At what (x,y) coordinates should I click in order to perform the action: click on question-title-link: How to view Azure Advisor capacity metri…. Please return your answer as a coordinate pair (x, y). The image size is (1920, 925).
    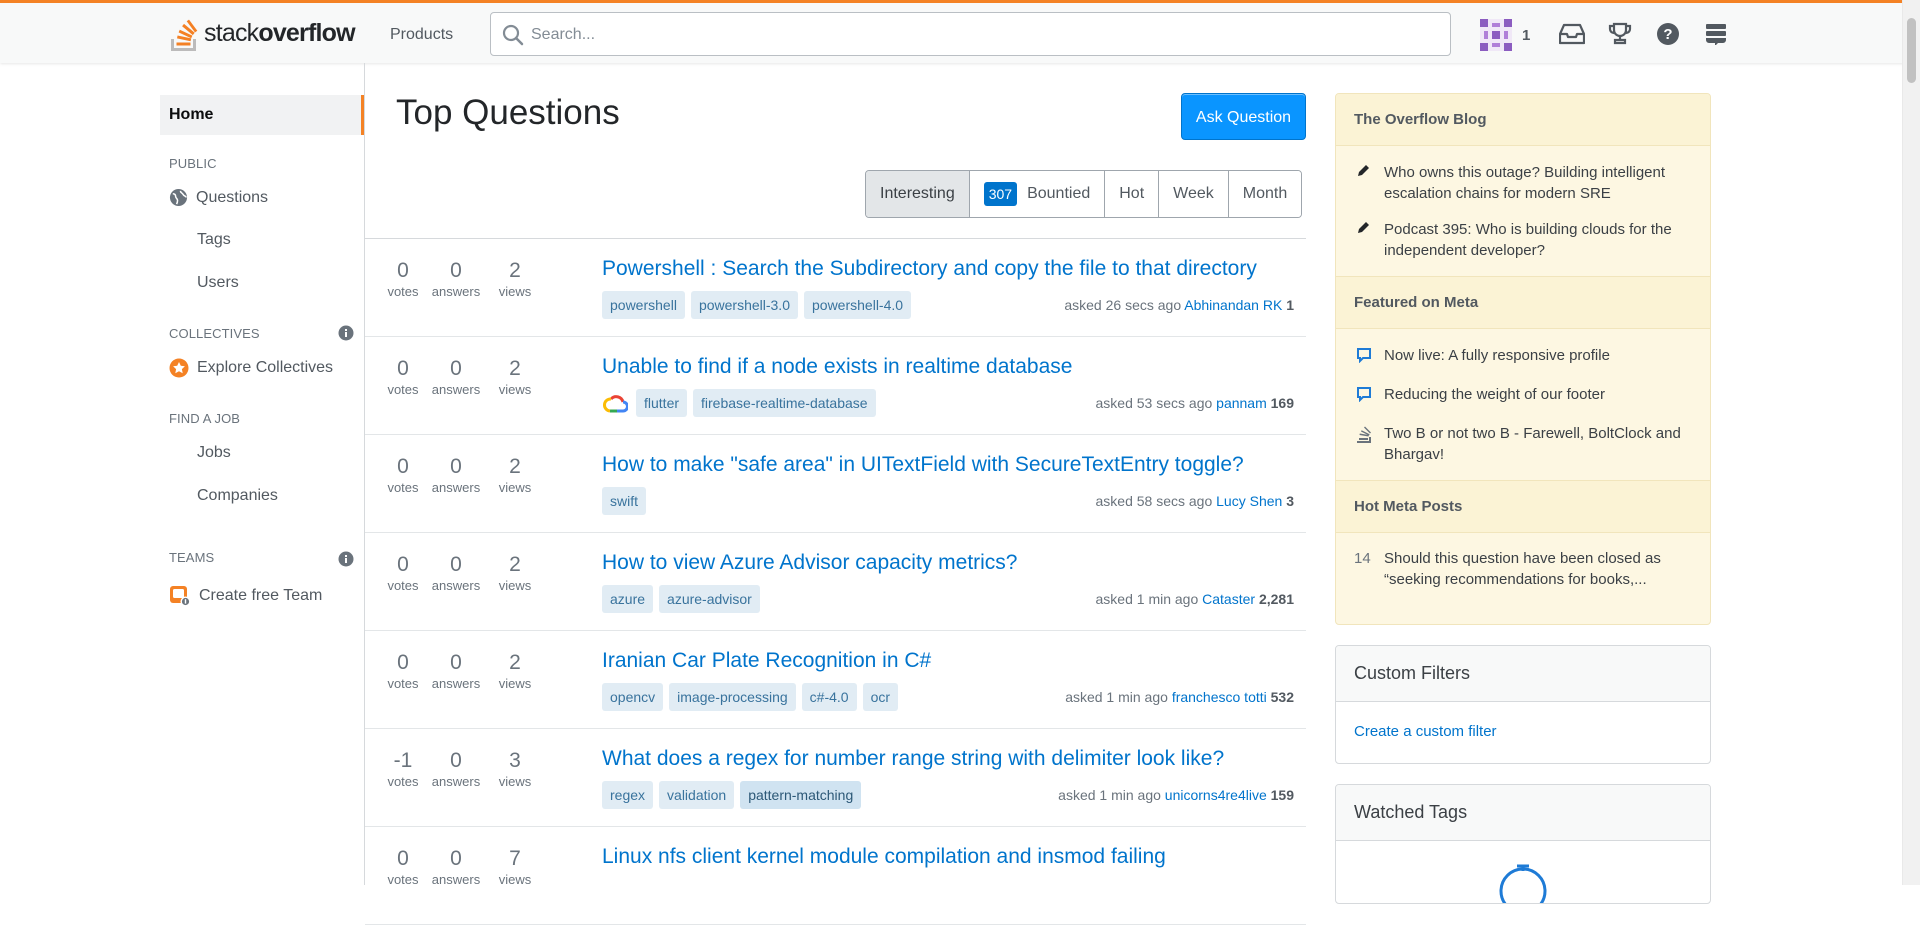
    Looking at the image, I should click on (810, 563).